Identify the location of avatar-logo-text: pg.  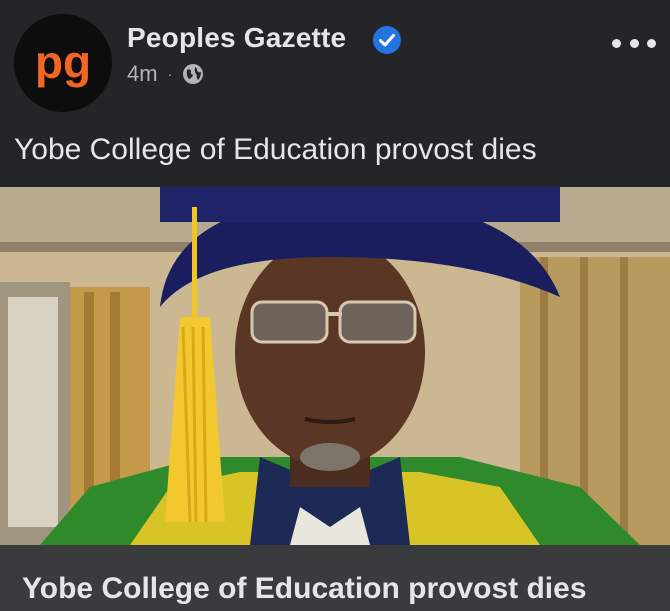
(63, 62).